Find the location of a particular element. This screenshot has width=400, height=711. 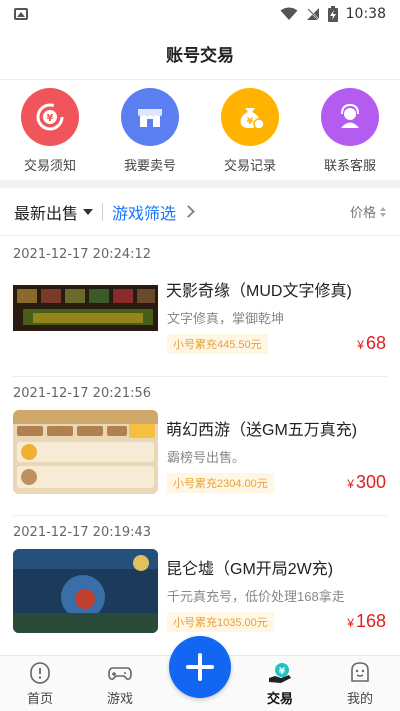

add-button is located at coordinates (200, 667).